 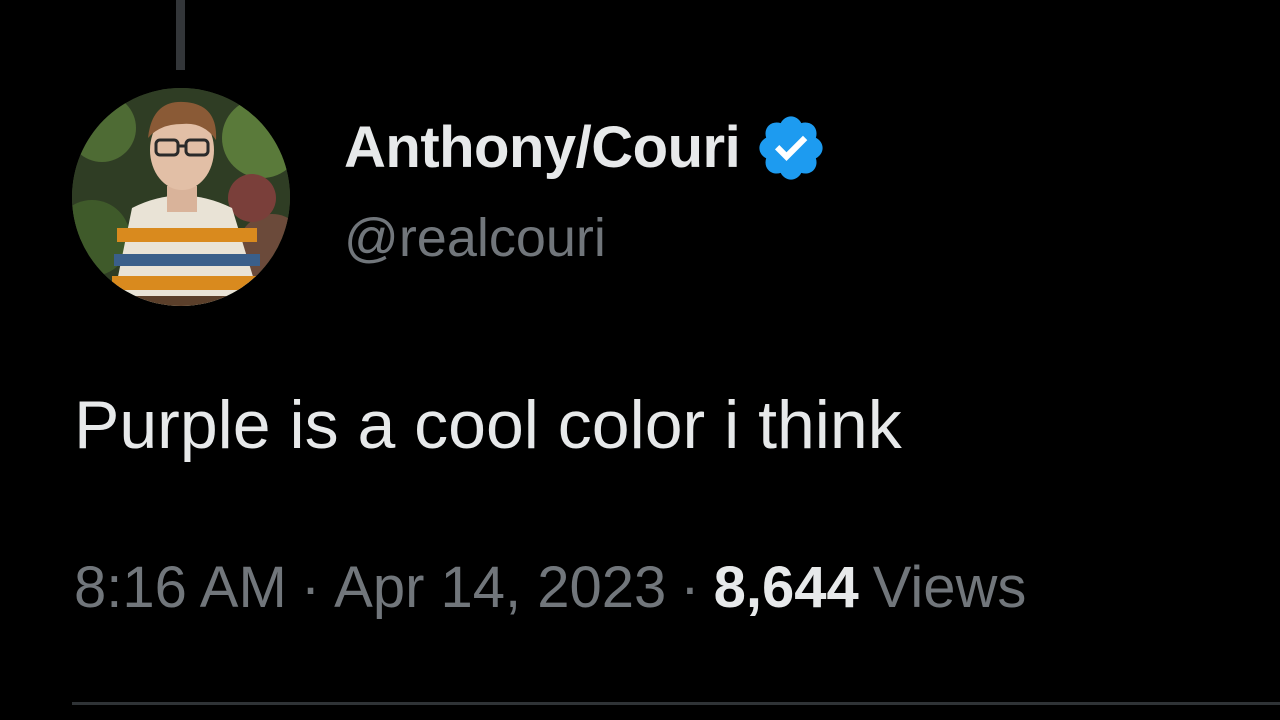 I want to click on user-handle: @realcouri, so click(x=586, y=238).